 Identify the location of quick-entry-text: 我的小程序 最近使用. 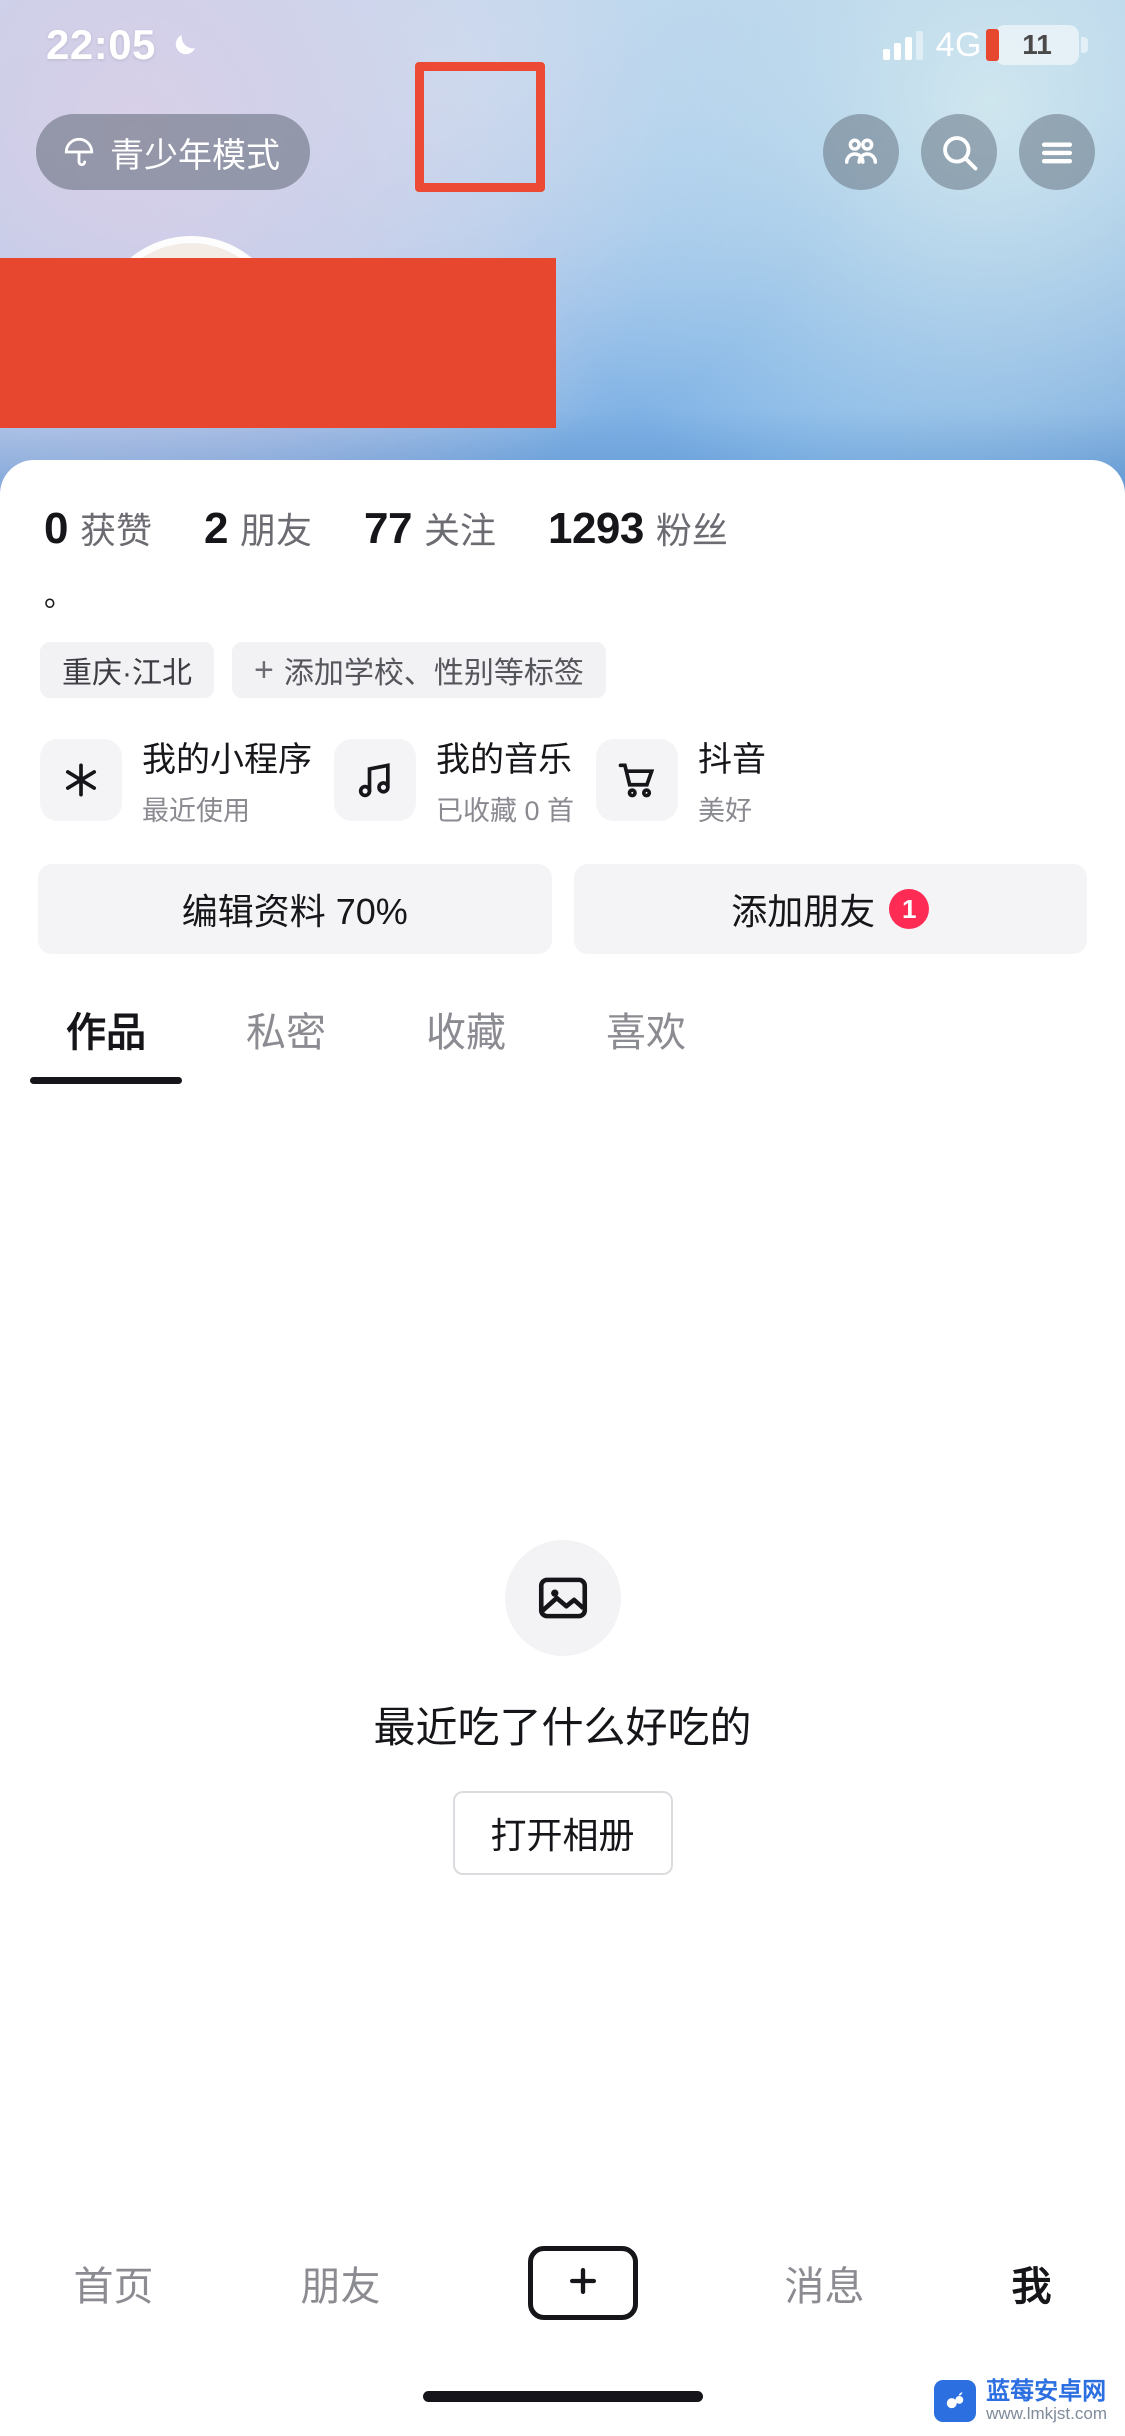
(227, 780).